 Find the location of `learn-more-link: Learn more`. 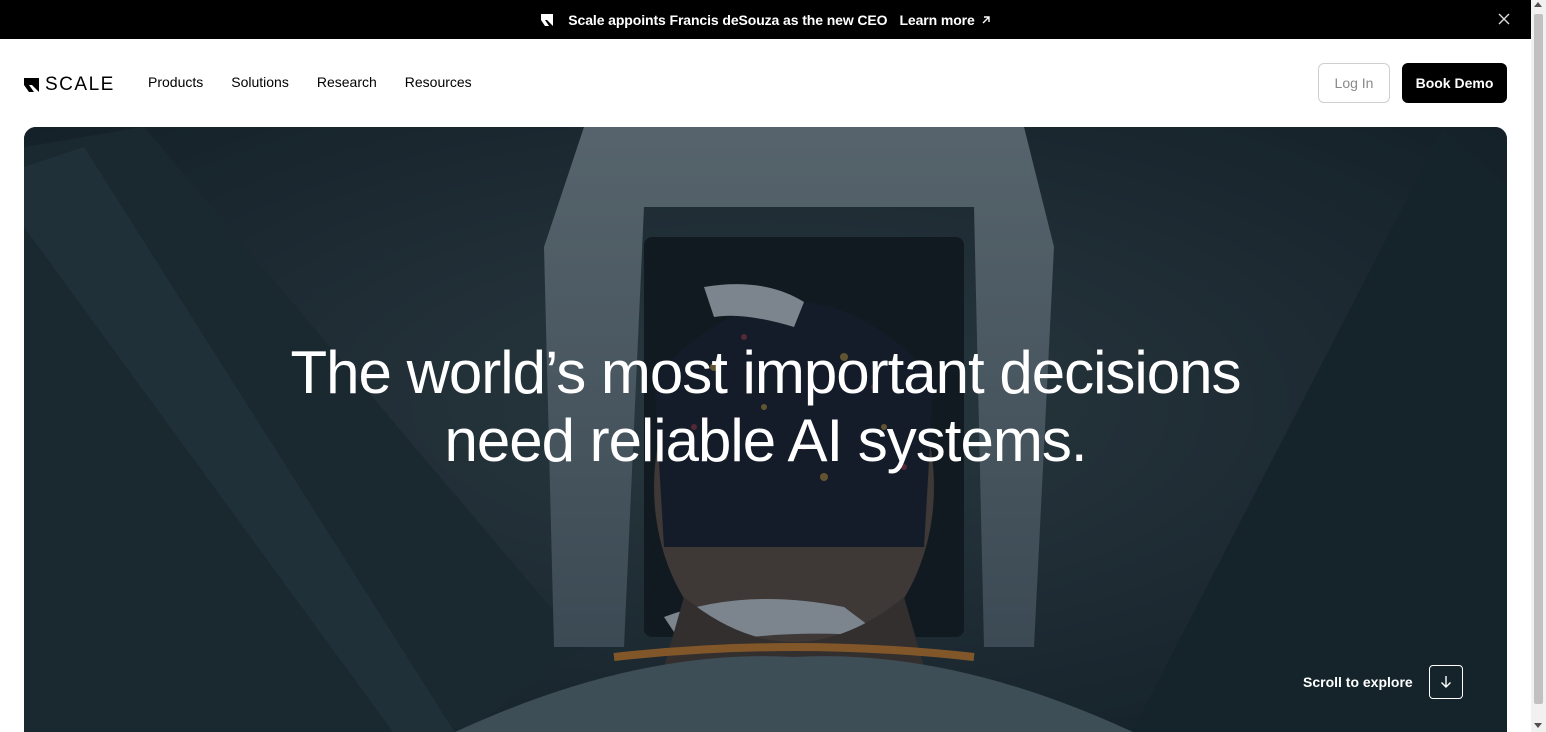

learn-more-link: Learn more is located at coordinates (944, 20).